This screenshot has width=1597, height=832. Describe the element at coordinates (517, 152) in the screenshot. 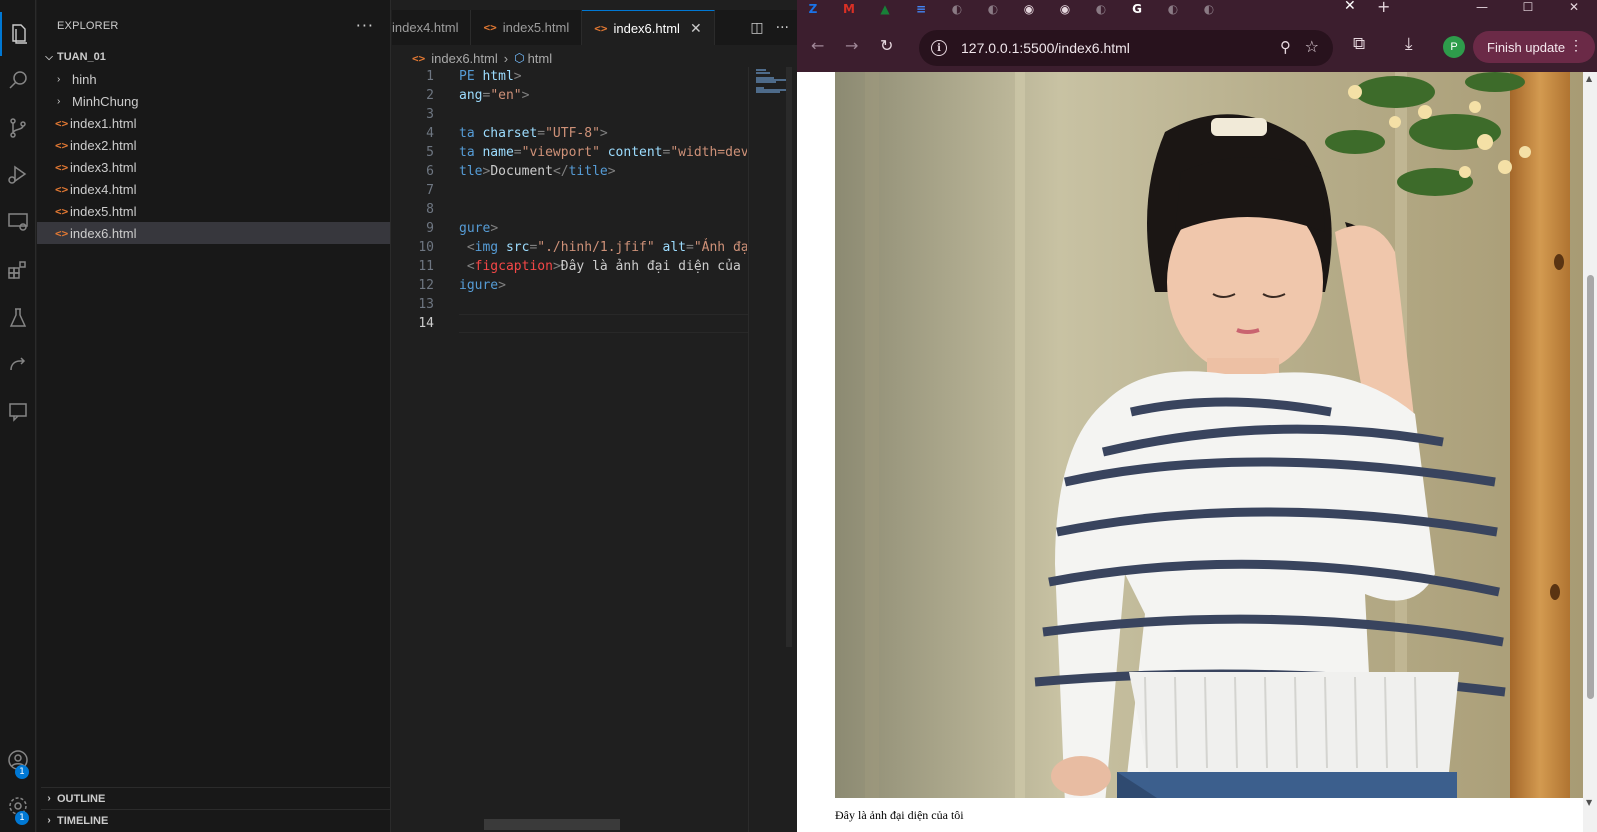

I see `code-token: =` at that location.